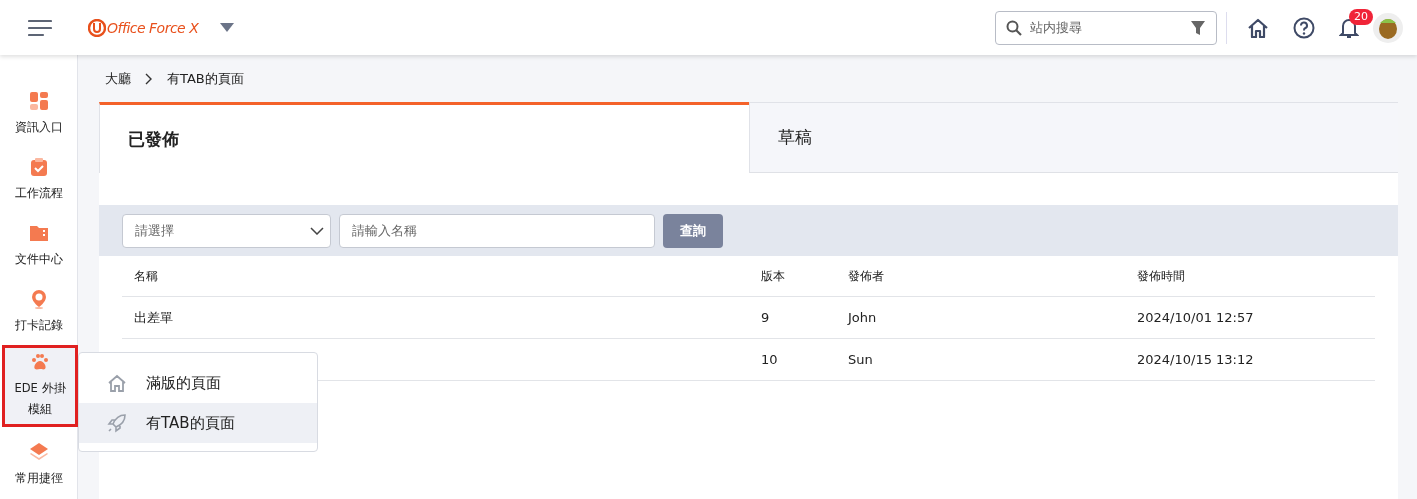 Image resolution: width=1417 pixels, height=499 pixels. Describe the element at coordinates (153, 27) in the screenshot. I see `logo-text: Office Force X` at that location.